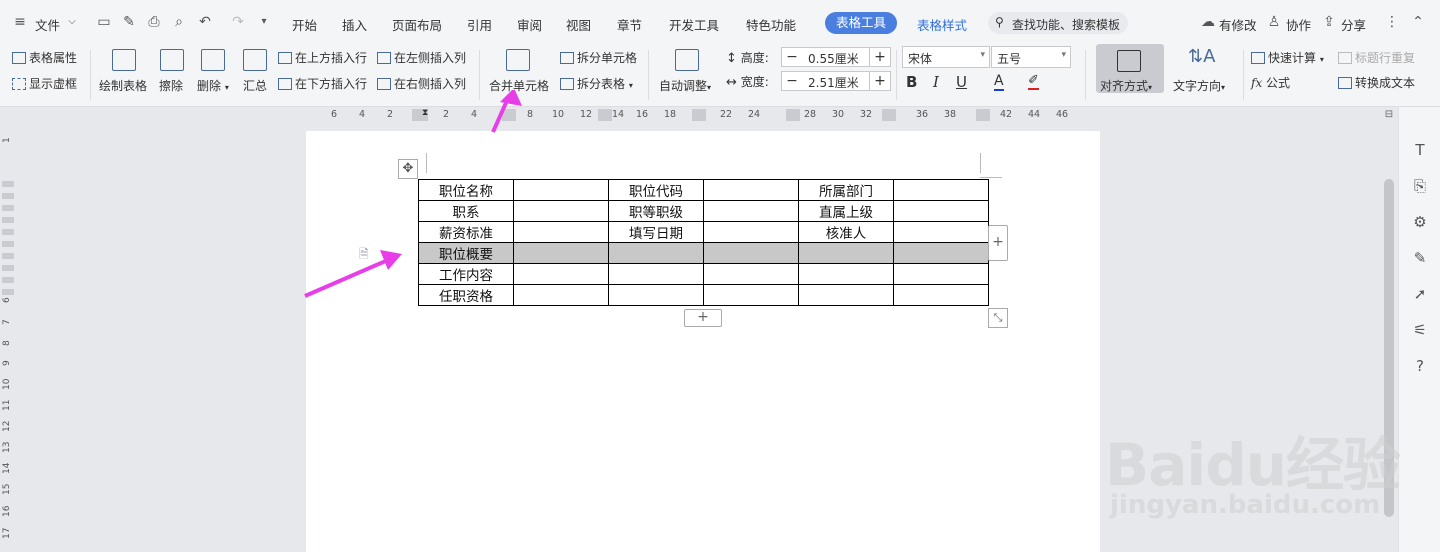  What do you see at coordinates (578, 24) in the screenshot?
I see `tab-view: 视图` at bounding box center [578, 24].